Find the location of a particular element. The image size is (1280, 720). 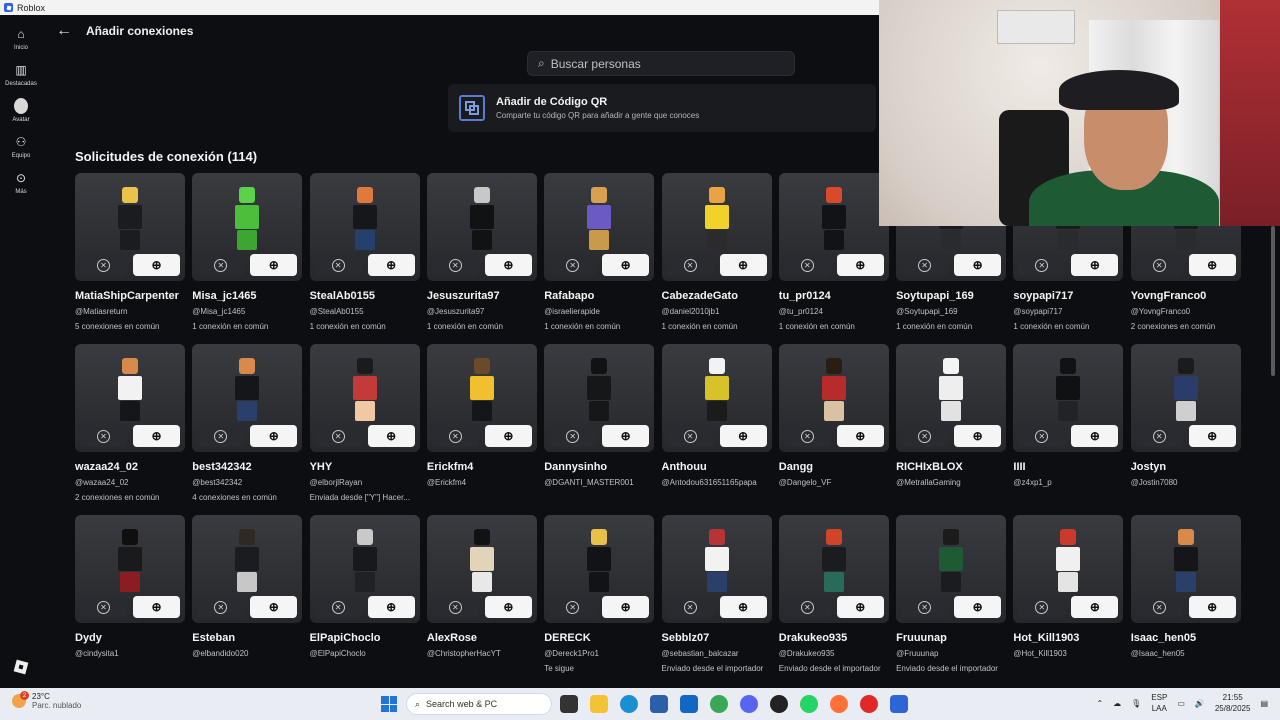

display-name: soypapi717 is located at coordinates (1068, 296).